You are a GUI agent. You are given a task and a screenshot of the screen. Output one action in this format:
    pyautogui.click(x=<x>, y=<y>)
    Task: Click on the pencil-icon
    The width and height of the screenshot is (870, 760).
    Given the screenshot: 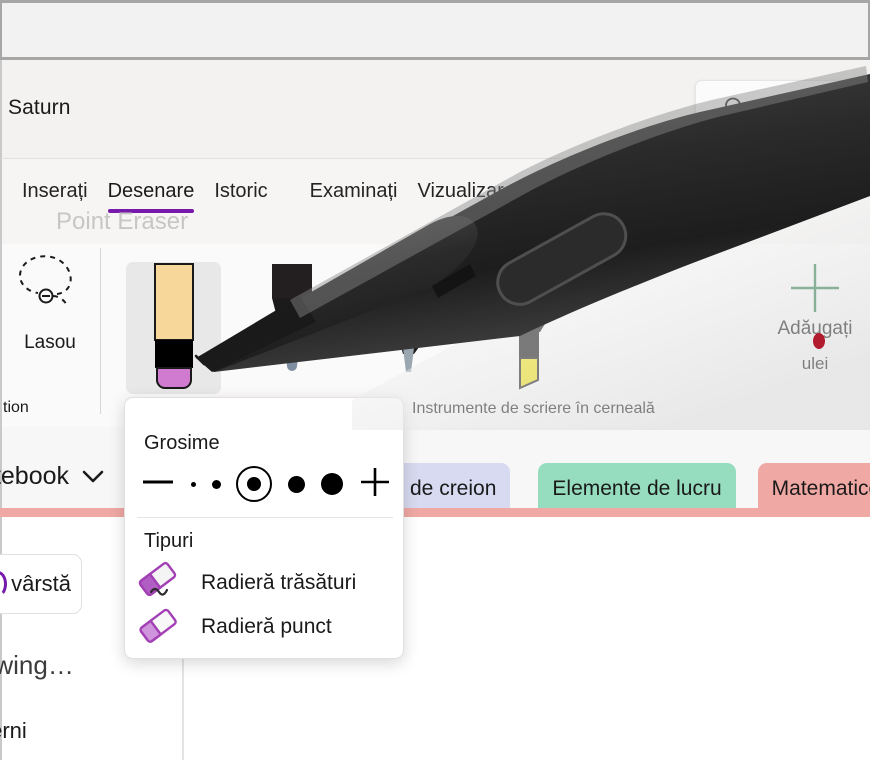 What is the action you would take?
    pyautogui.click(x=412, y=326)
    